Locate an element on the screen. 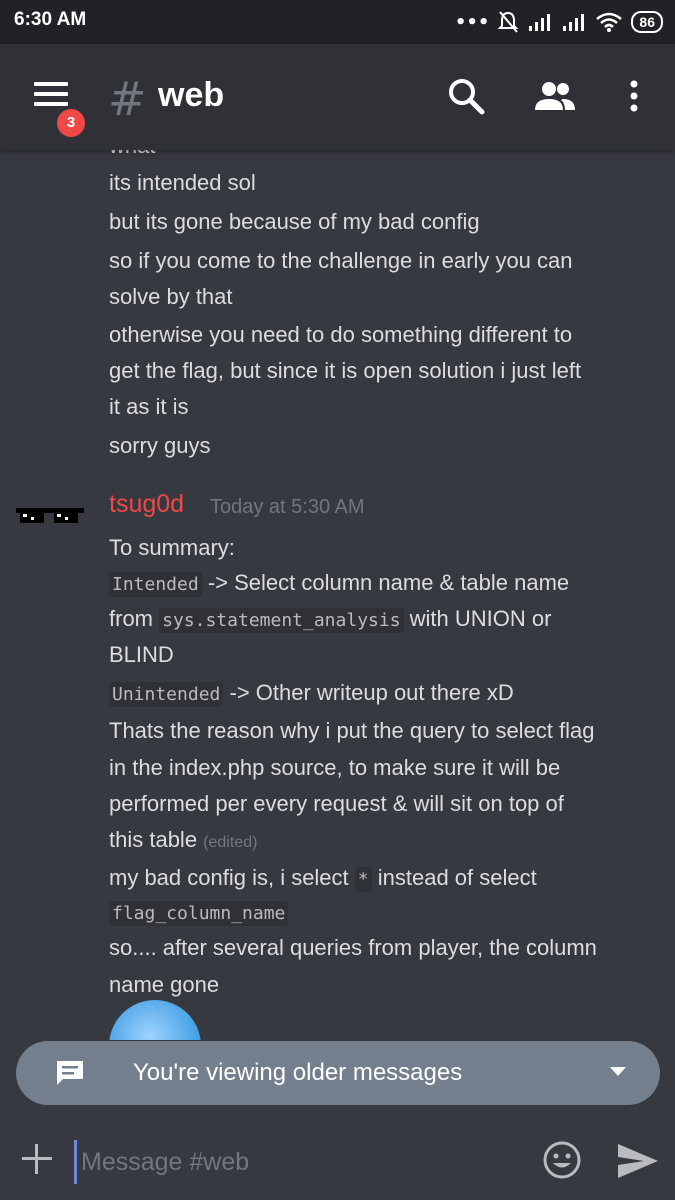 The height and width of the screenshot is (1200, 675). message-timestamp: Today at 5:30 AM is located at coordinates (287, 507).